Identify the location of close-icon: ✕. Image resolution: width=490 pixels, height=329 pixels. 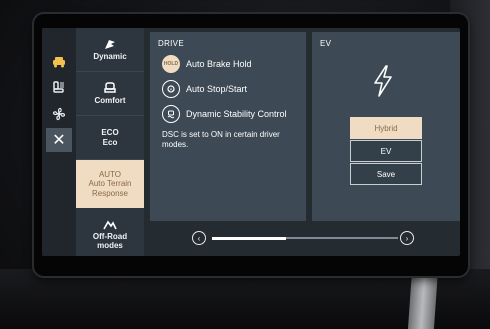
(59, 140).